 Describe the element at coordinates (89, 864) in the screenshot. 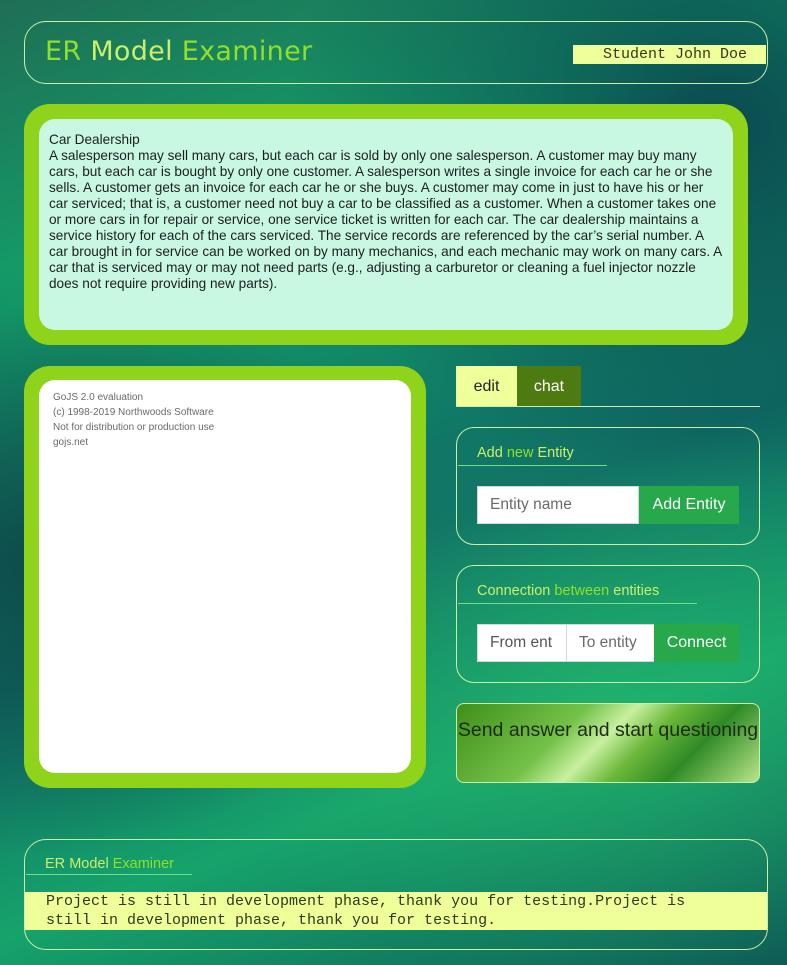

I see `footer-title-word-2: Model` at that location.